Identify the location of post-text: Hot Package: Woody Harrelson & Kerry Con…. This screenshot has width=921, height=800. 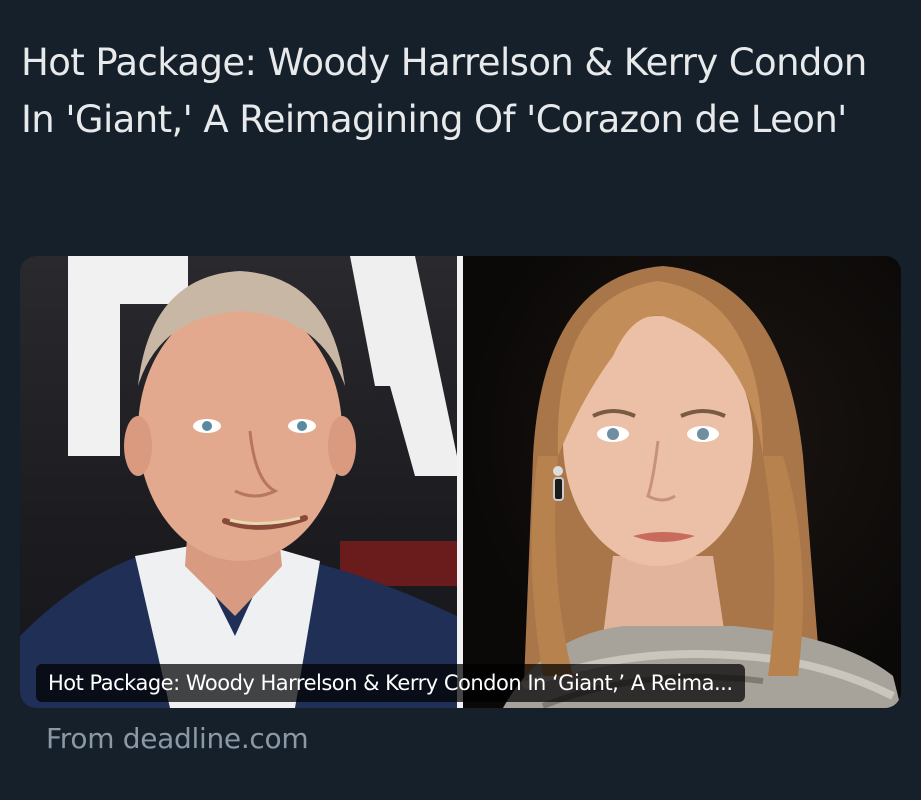
(444, 91).